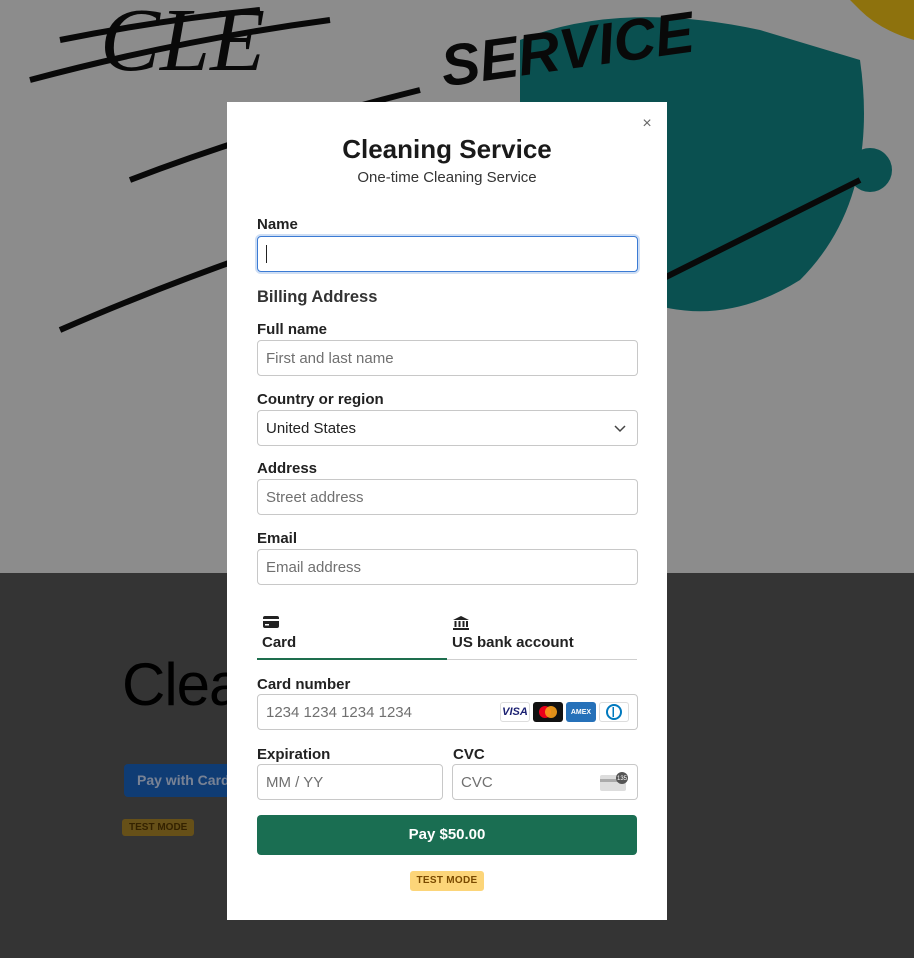 This screenshot has width=914, height=958. What do you see at coordinates (564, 712) in the screenshot?
I see `card-brands: VISA AMEX` at bounding box center [564, 712].